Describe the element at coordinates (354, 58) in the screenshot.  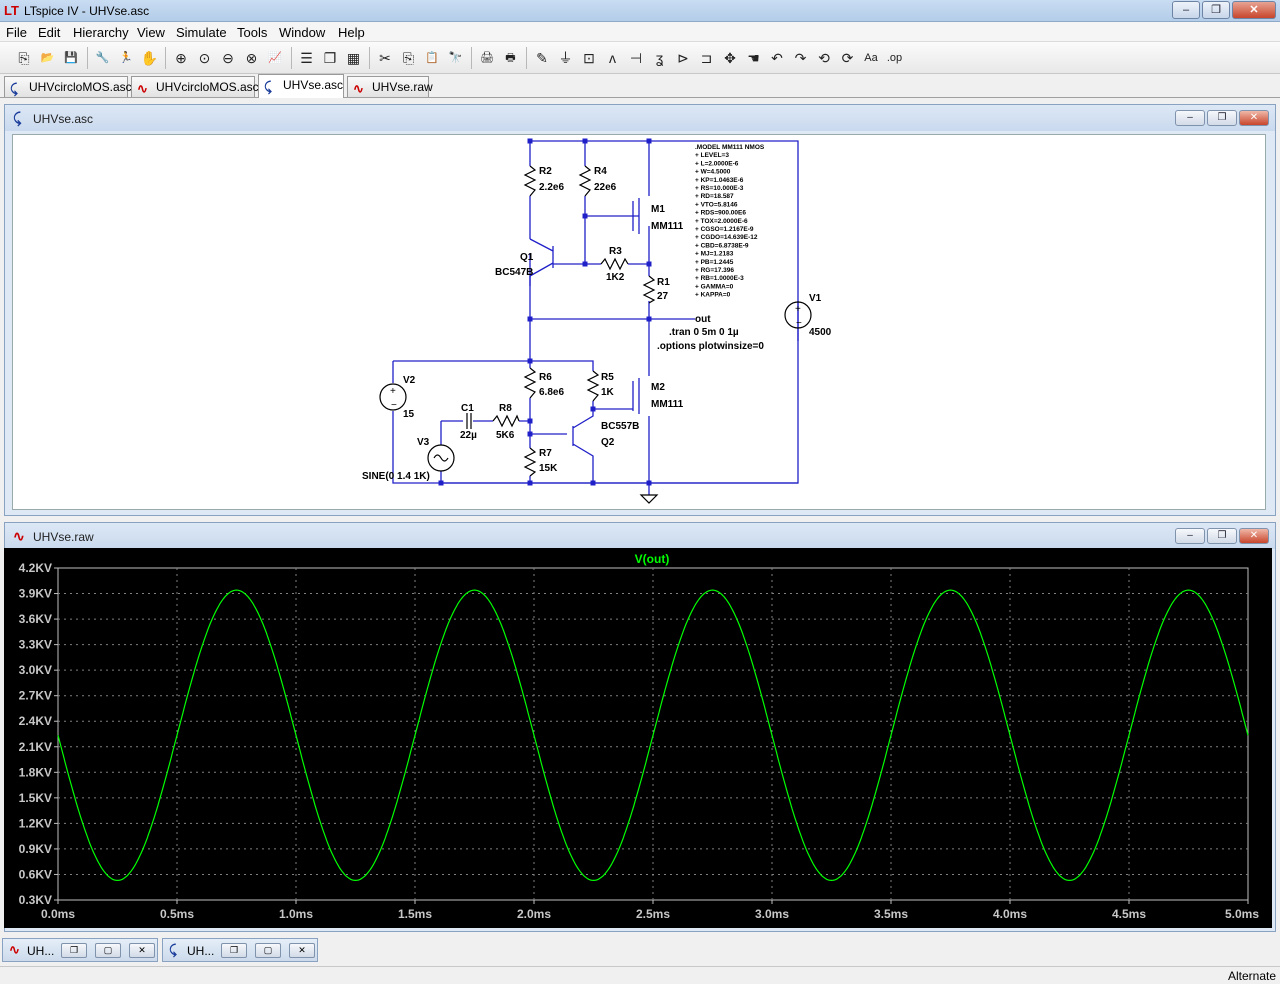
I see `tile-vertical-icon: ▦` at that location.